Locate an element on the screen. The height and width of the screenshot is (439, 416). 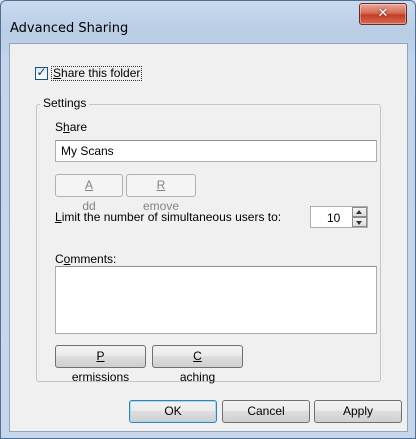
ok-button: OK is located at coordinates (173, 411).